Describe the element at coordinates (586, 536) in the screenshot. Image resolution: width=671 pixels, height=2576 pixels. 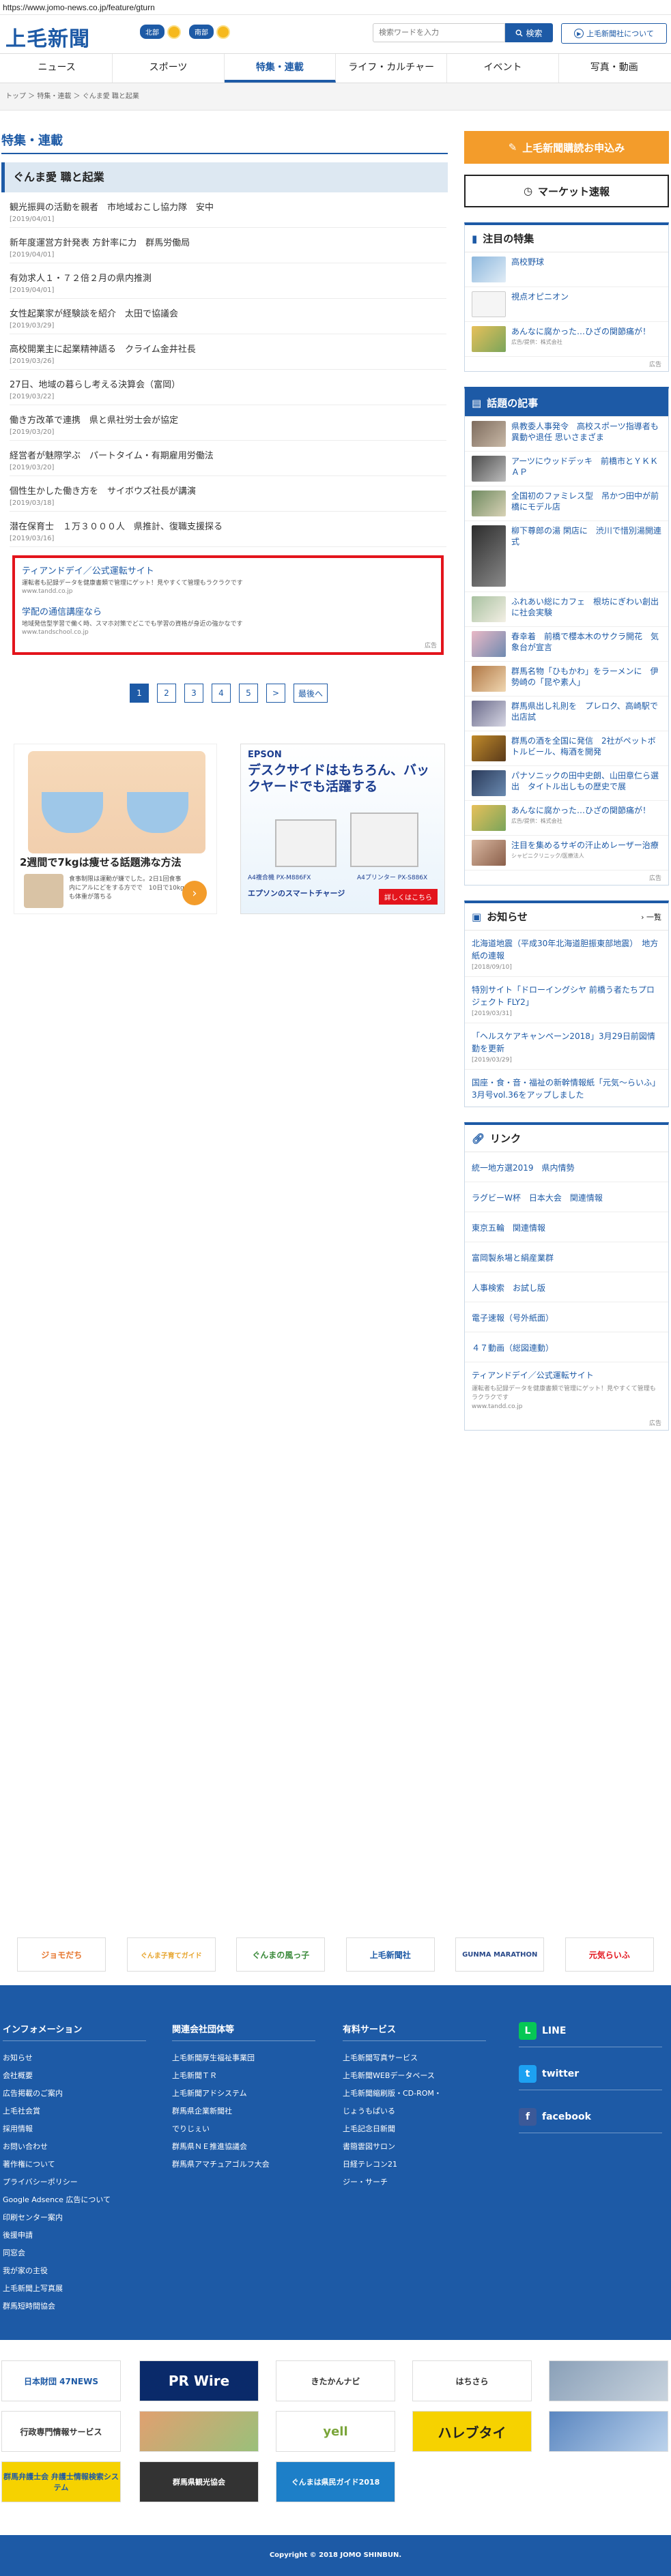
I see `topic-item-title: 柳下尊郎の湯 閑店に 渋川で惜別湯開連式` at that location.